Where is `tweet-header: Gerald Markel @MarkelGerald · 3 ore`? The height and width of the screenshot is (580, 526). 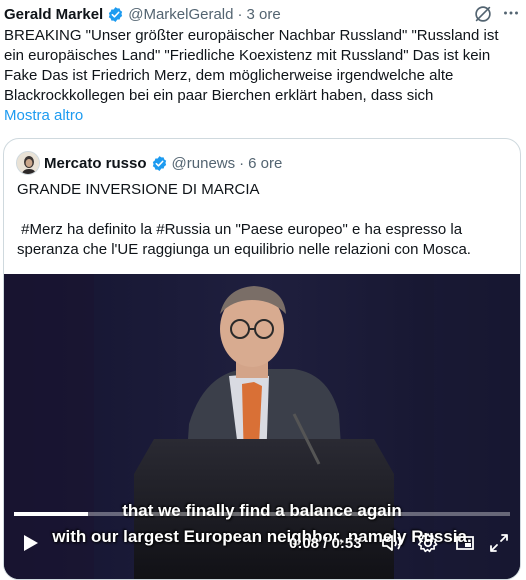 tweet-header: Gerald Markel @MarkelGerald · 3 ore is located at coordinates (142, 14).